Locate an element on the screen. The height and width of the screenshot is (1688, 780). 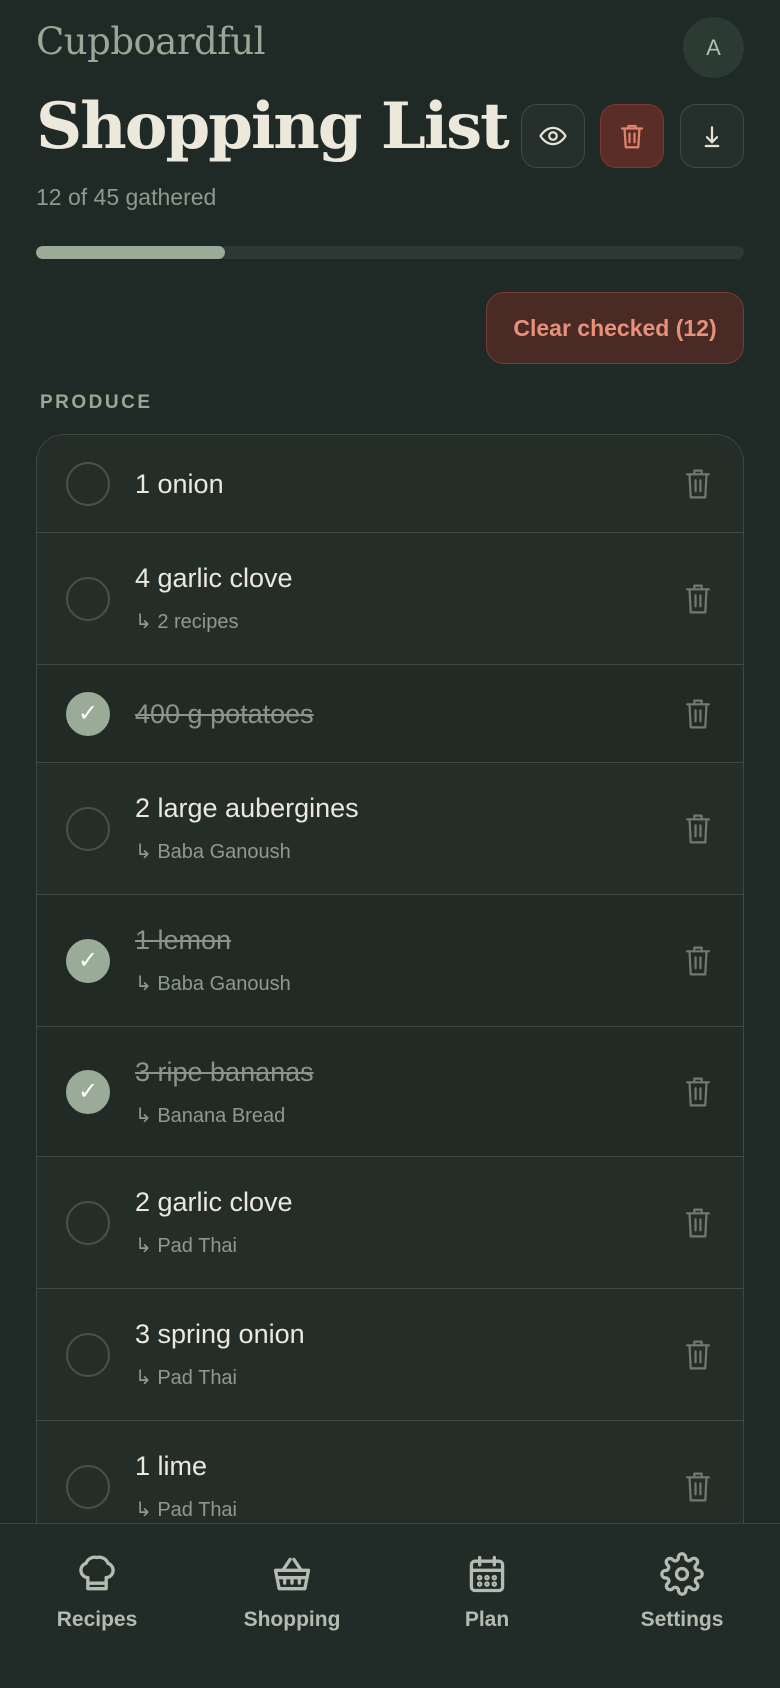
bottom-nav: Recipes Shopping Plan Settings is located at coordinates (390, 1605).